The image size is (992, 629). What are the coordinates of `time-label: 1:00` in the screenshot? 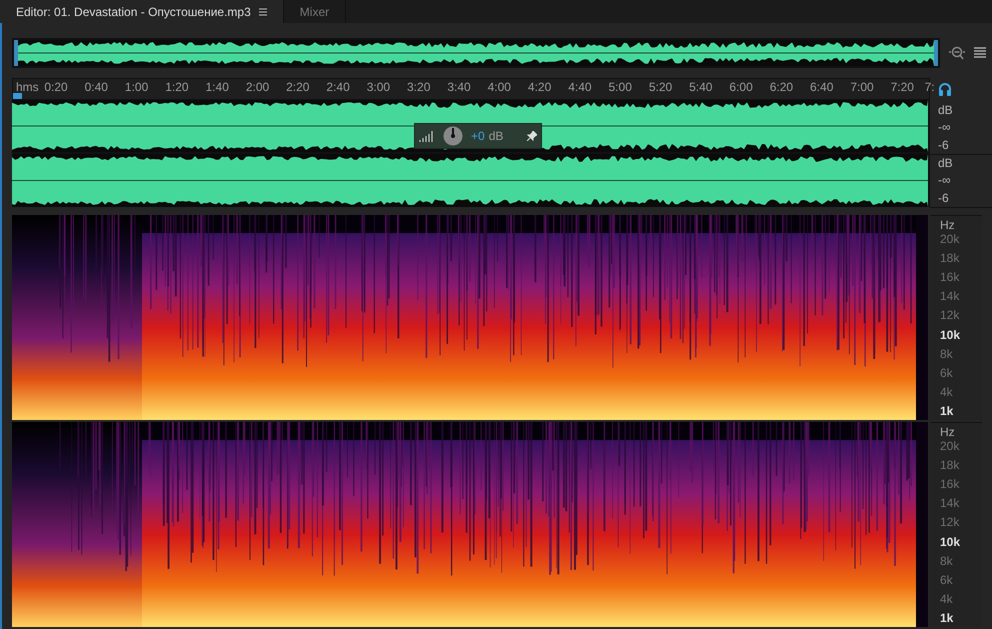 It's located at (136, 87).